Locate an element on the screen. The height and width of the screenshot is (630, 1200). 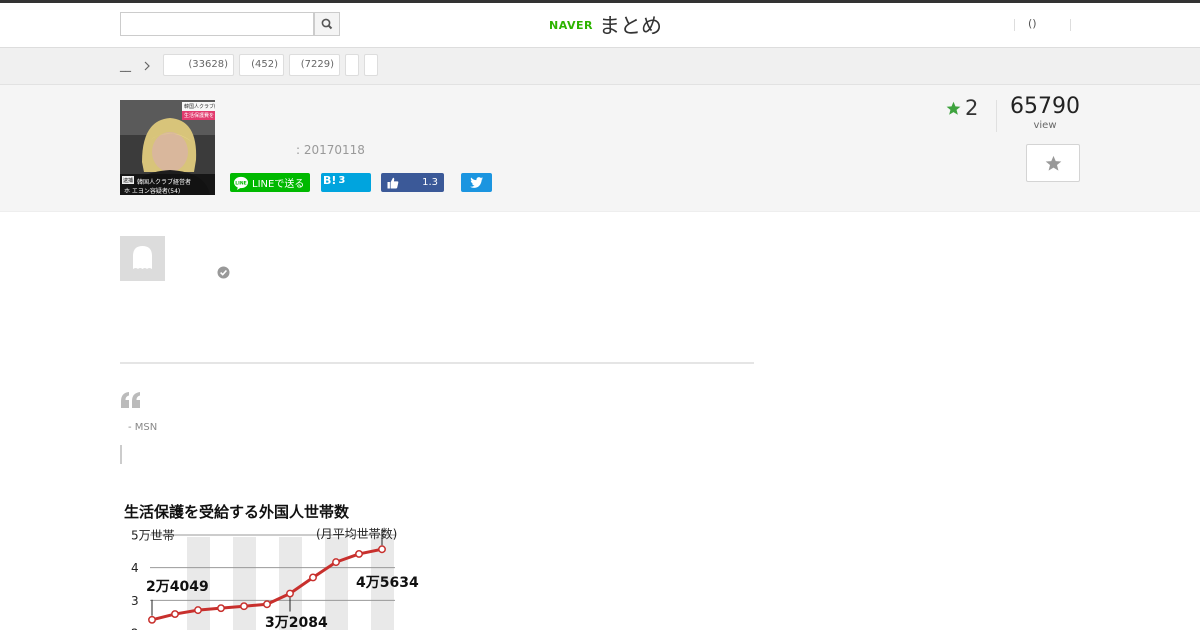
thumbnail-caption-tag: 逮捕 is located at coordinates (128, 181).